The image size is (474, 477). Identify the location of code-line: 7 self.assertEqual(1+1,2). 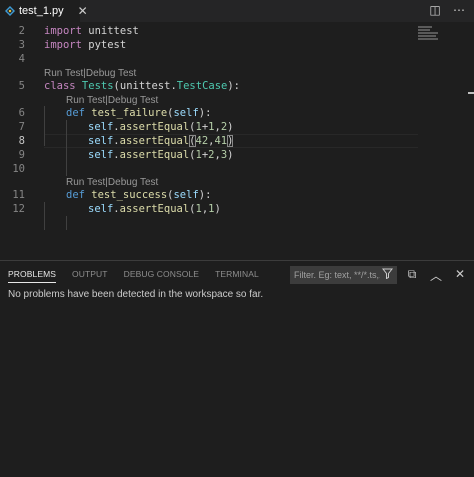
(237, 127).